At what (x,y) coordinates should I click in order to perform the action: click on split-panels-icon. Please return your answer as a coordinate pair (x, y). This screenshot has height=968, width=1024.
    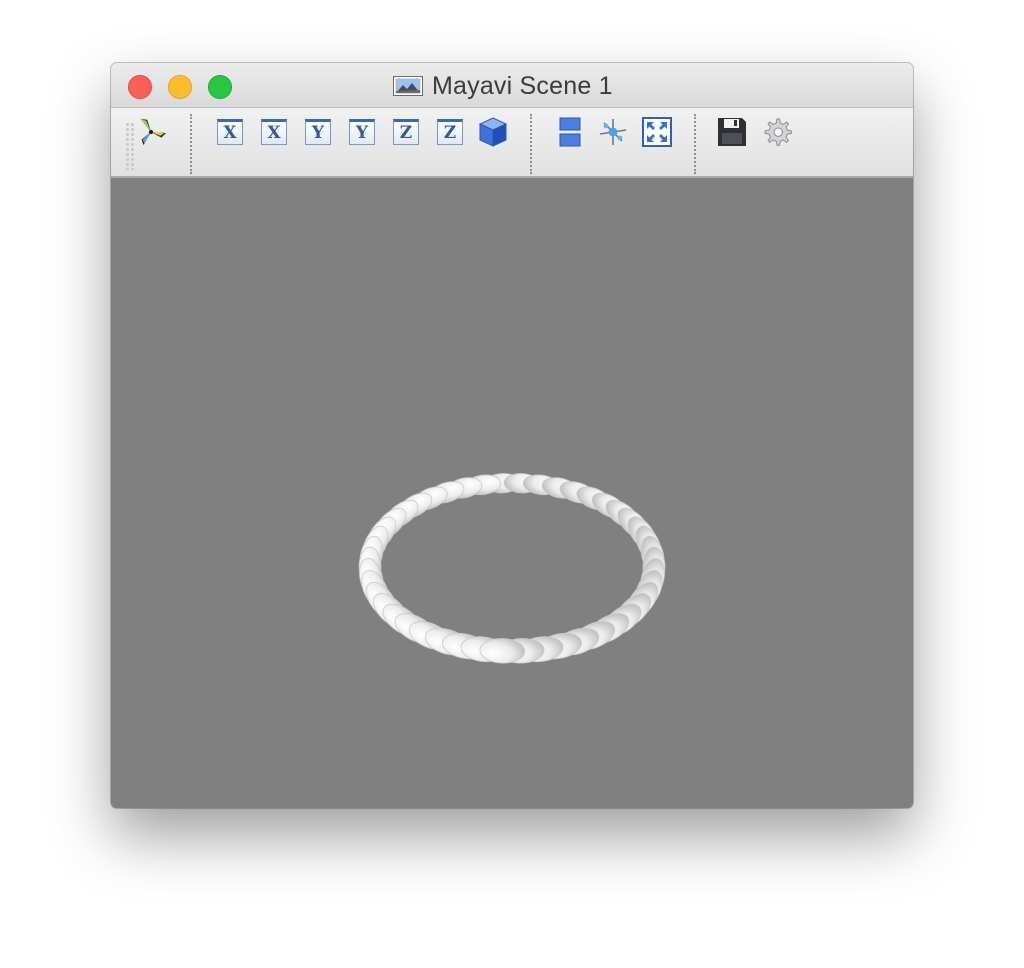
    Looking at the image, I should click on (570, 132).